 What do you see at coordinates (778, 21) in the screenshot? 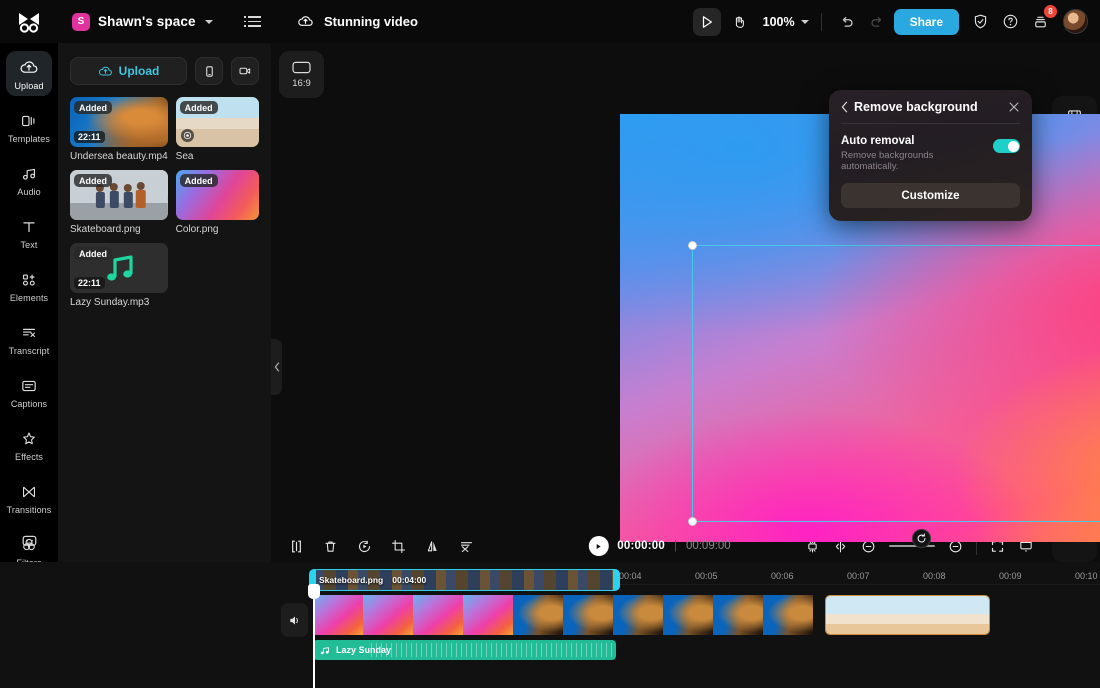
I see `zoom-level-value: 100%` at bounding box center [778, 21].